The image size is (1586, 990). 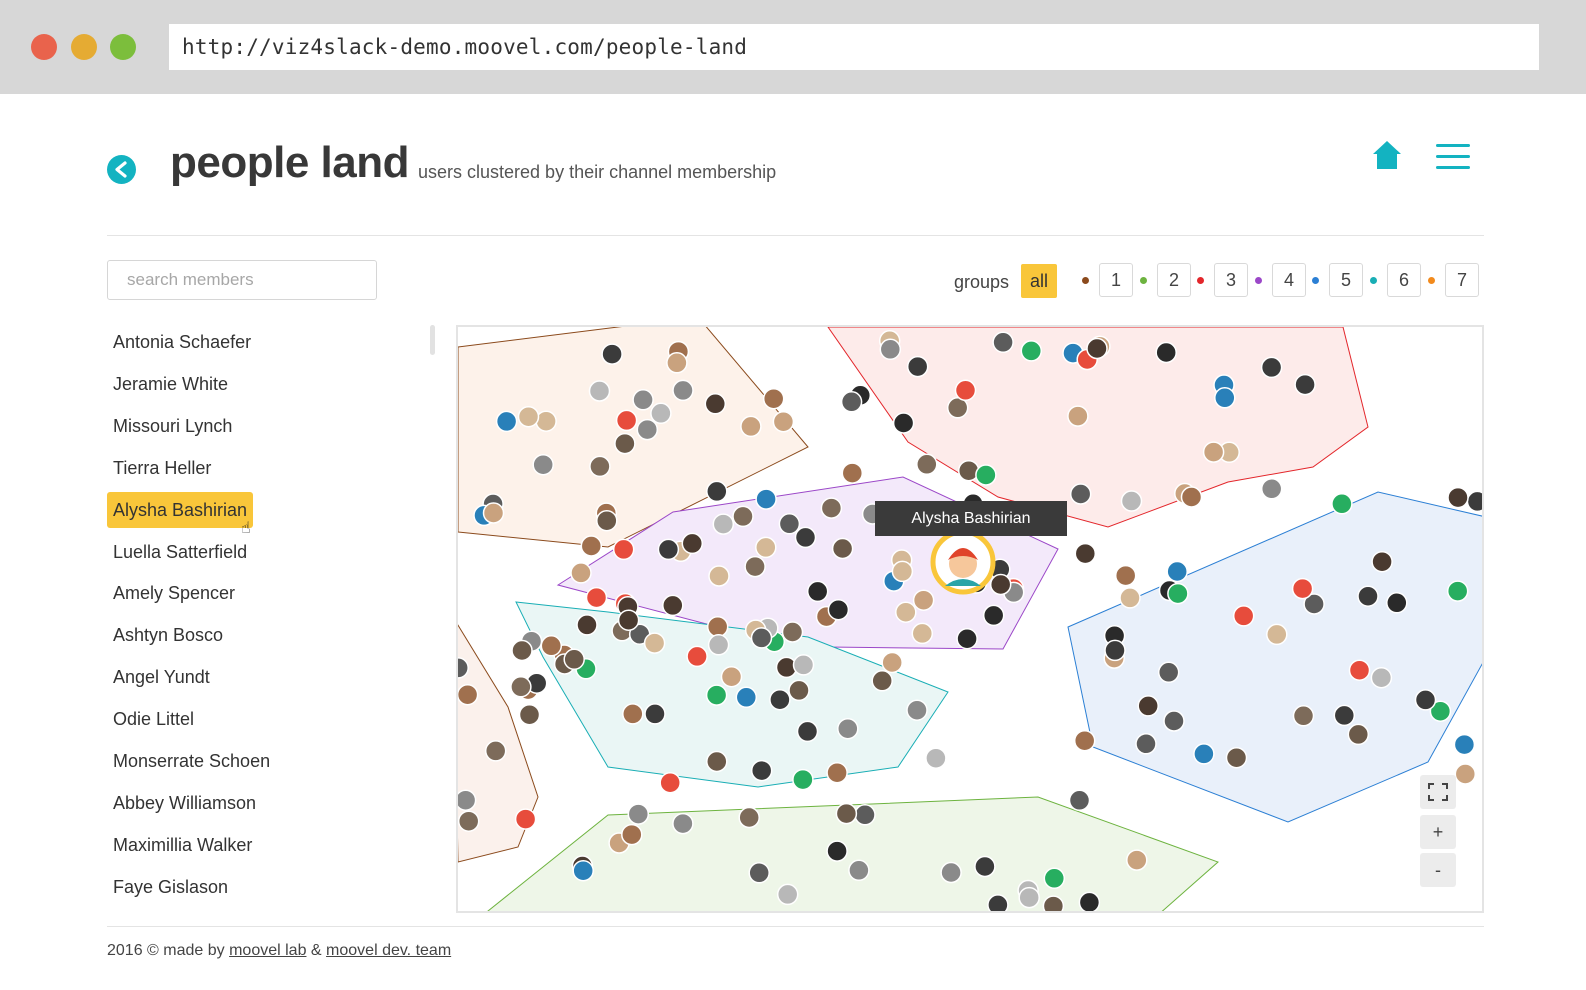 What do you see at coordinates (432, 340) in the screenshot?
I see `member-list-scrollbar` at bounding box center [432, 340].